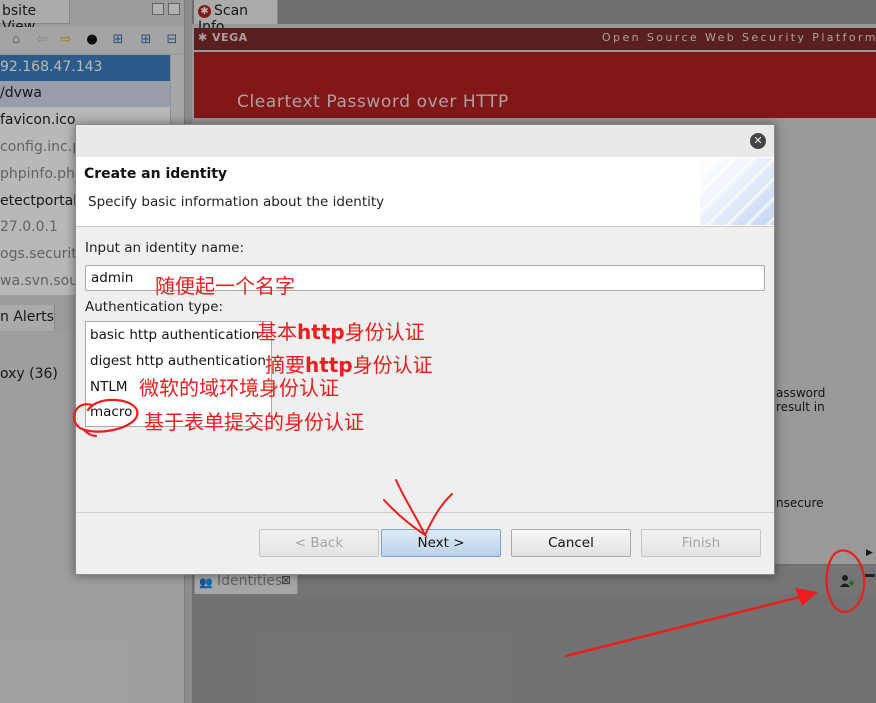  I want to click on dialog-separator, so click(425, 512).